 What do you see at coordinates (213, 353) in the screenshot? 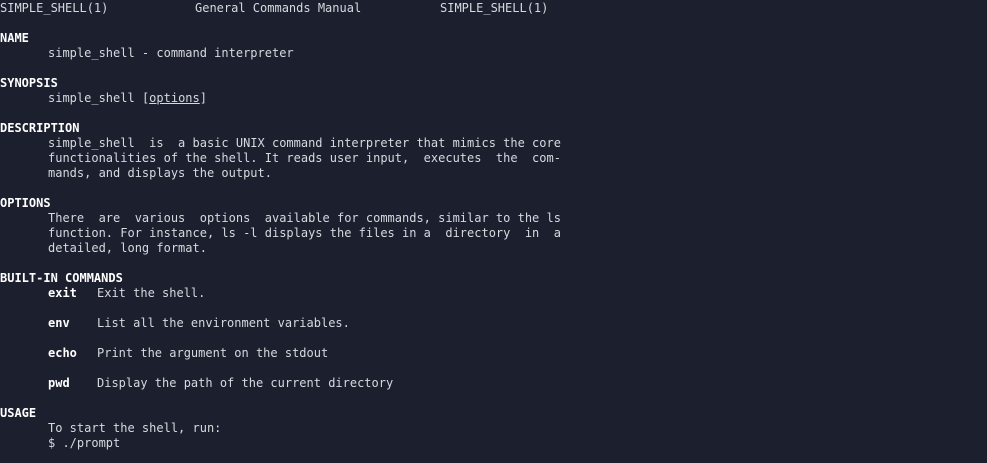
I see `builtin-command-desc: Print the argument on the stdout` at bounding box center [213, 353].